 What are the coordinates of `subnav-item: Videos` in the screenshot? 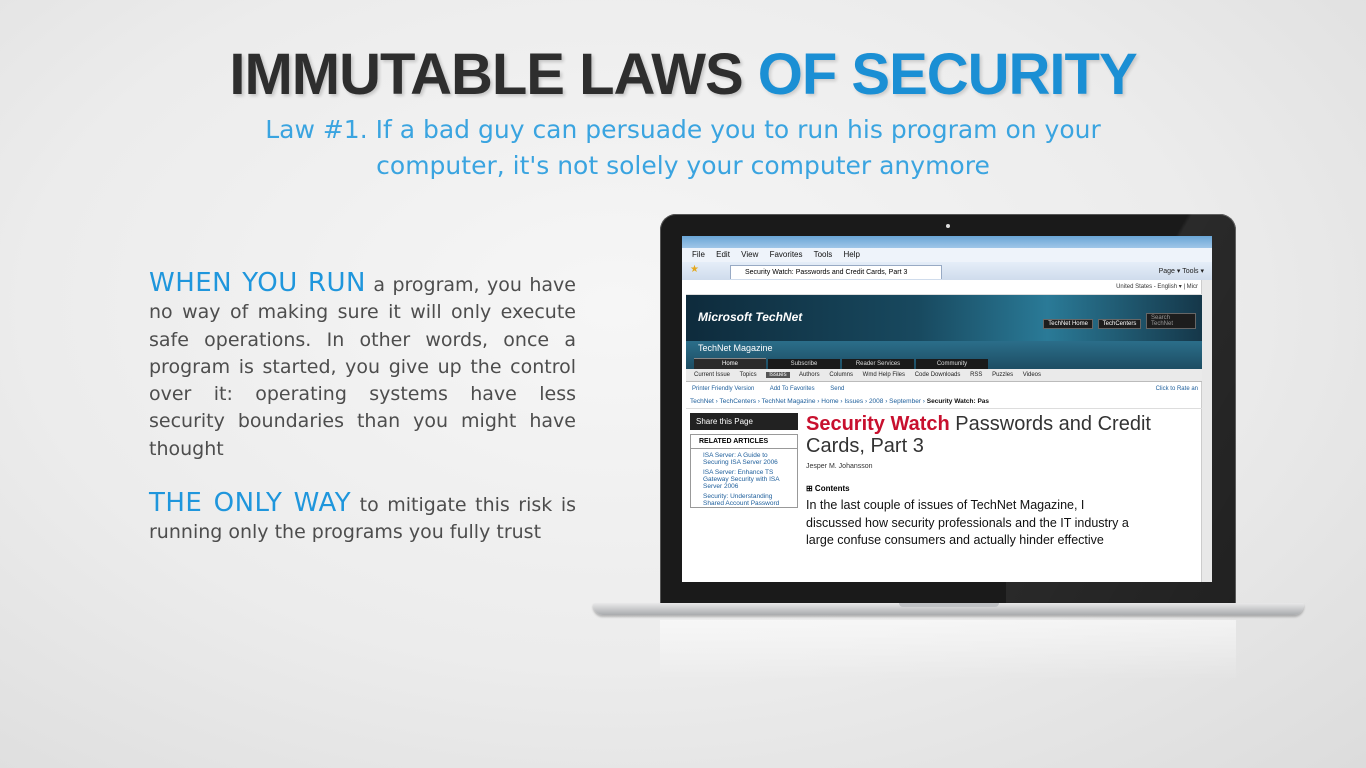 It's located at (1032, 375).